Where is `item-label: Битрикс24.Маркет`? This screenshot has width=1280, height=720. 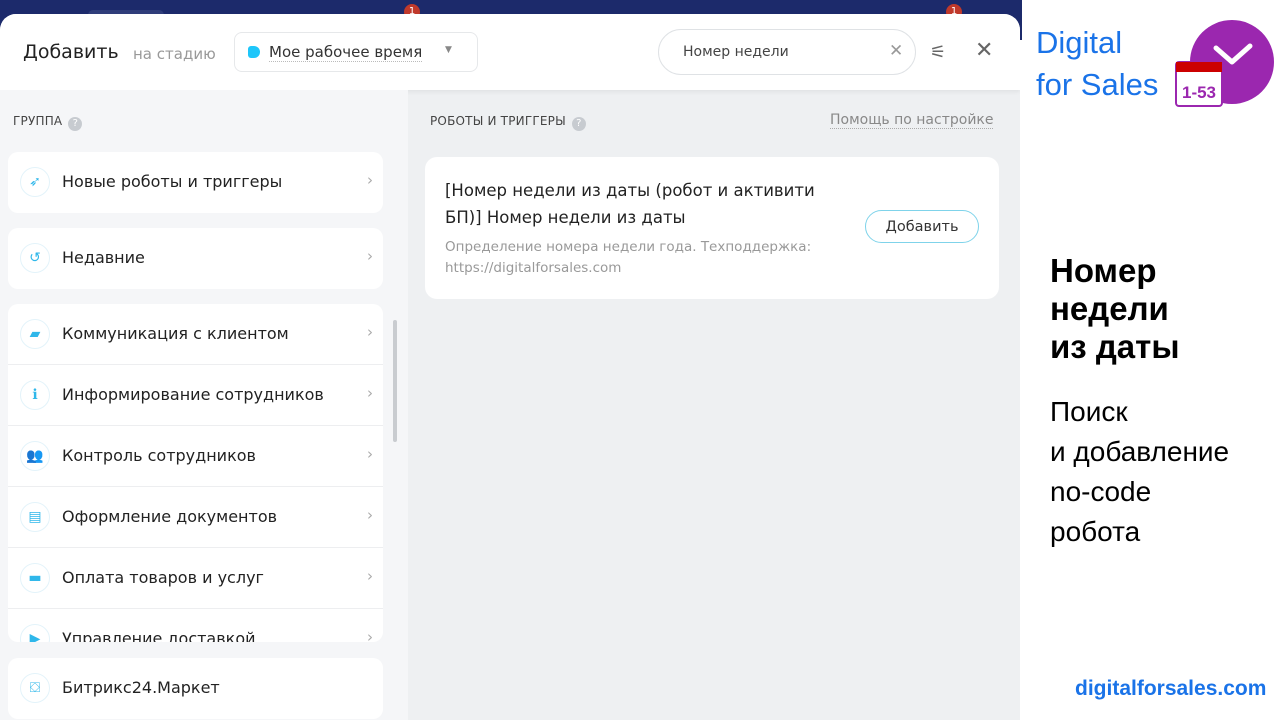
item-label: Битрикс24.Маркет is located at coordinates (141, 687).